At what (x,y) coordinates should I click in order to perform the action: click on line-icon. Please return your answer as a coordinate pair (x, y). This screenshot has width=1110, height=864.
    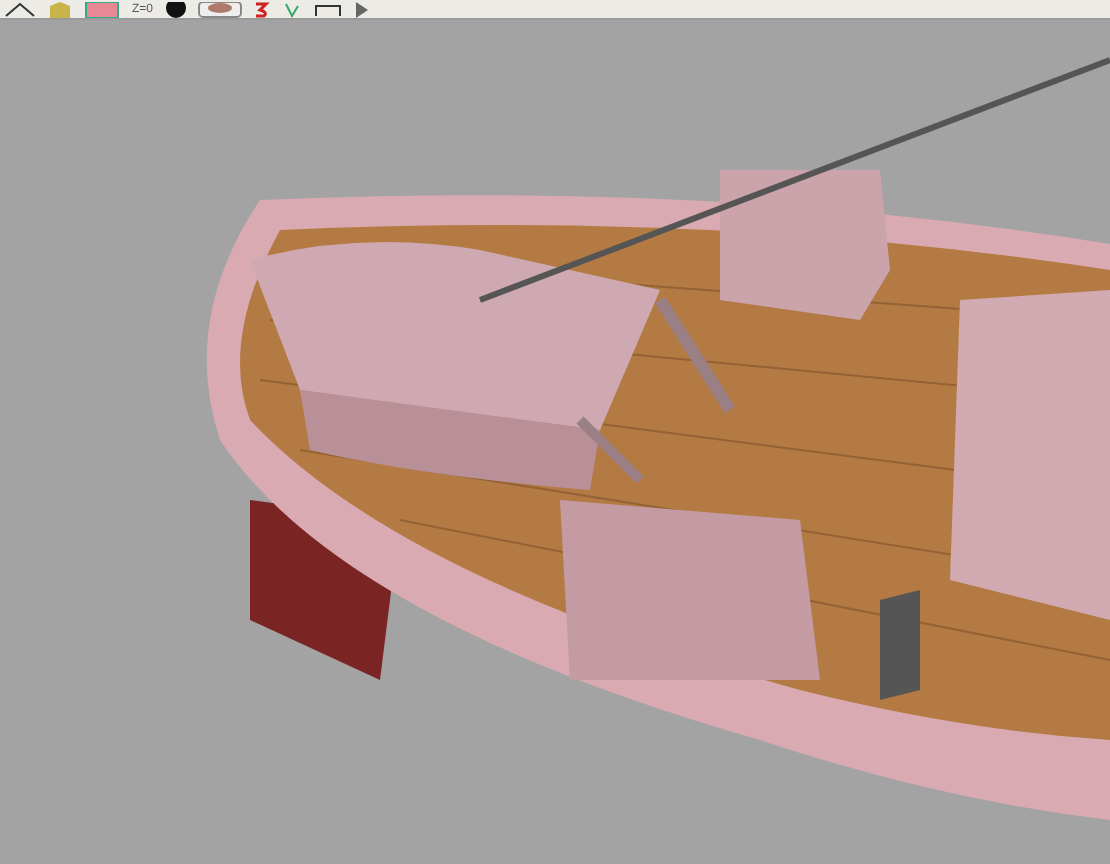
    Looking at the image, I should click on (20, 10).